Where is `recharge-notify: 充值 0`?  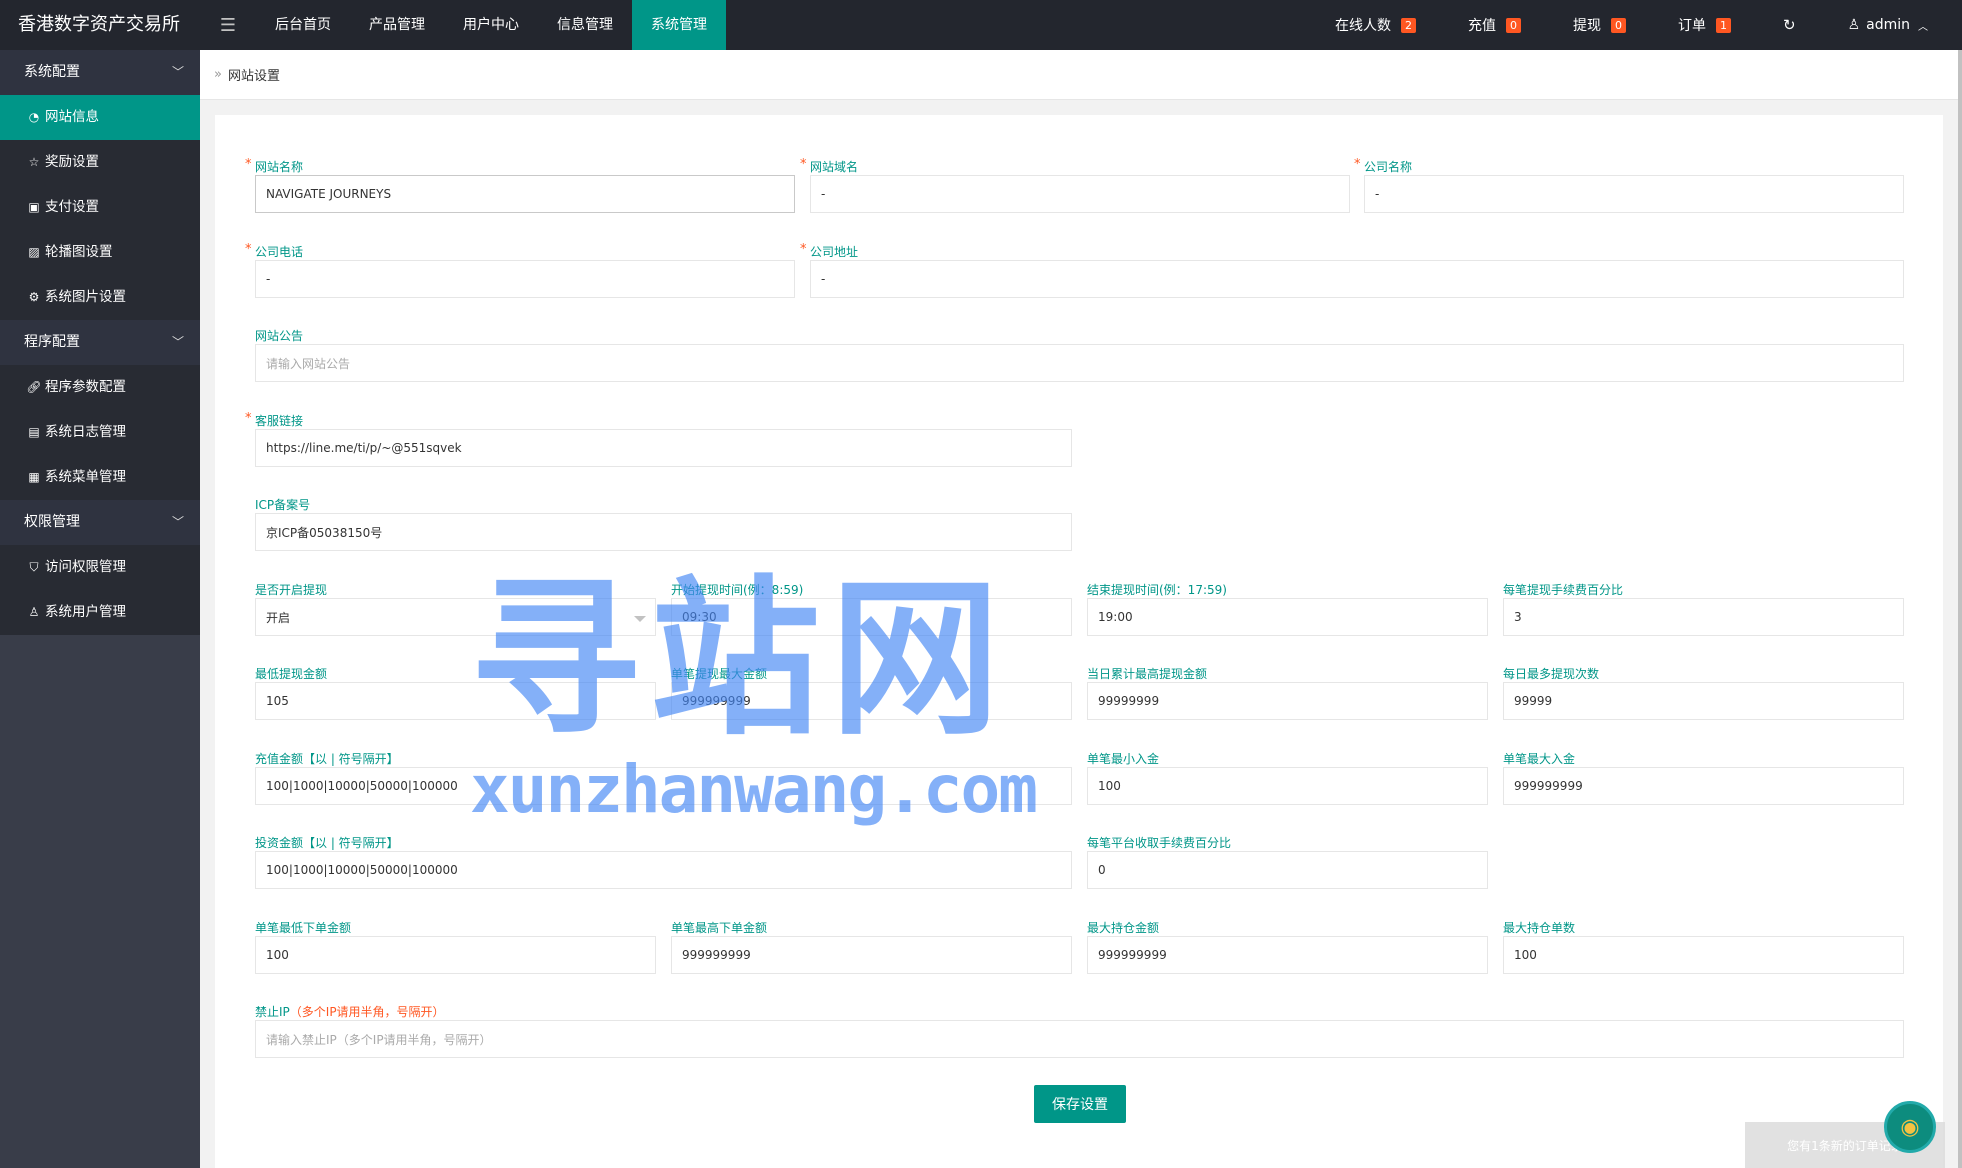
recharge-notify: 充值 0 is located at coordinates (1494, 25).